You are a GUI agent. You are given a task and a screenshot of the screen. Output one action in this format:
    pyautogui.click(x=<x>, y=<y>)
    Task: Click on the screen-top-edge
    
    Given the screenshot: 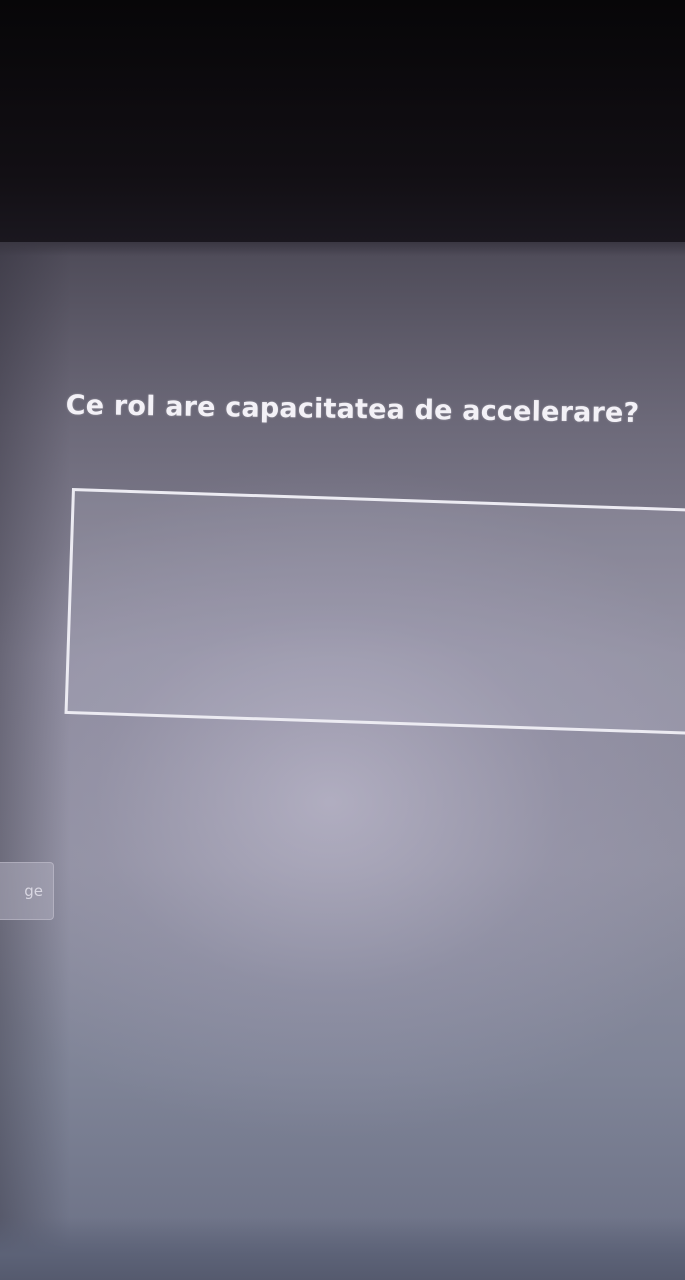 What is the action you would take?
    pyautogui.click(x=342, y=249)
    